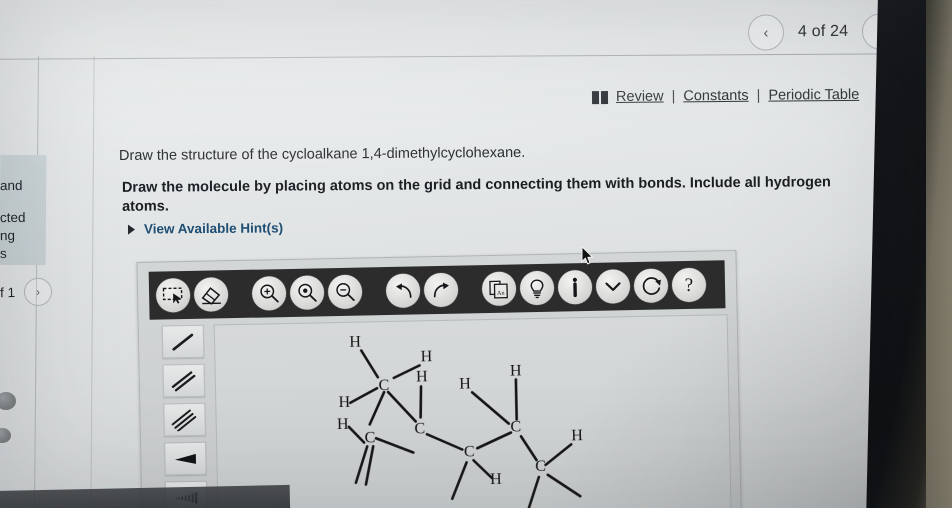  Describe the element at coordinates (939, 254) in the screenshot. I see `background-wall-right` at that location.